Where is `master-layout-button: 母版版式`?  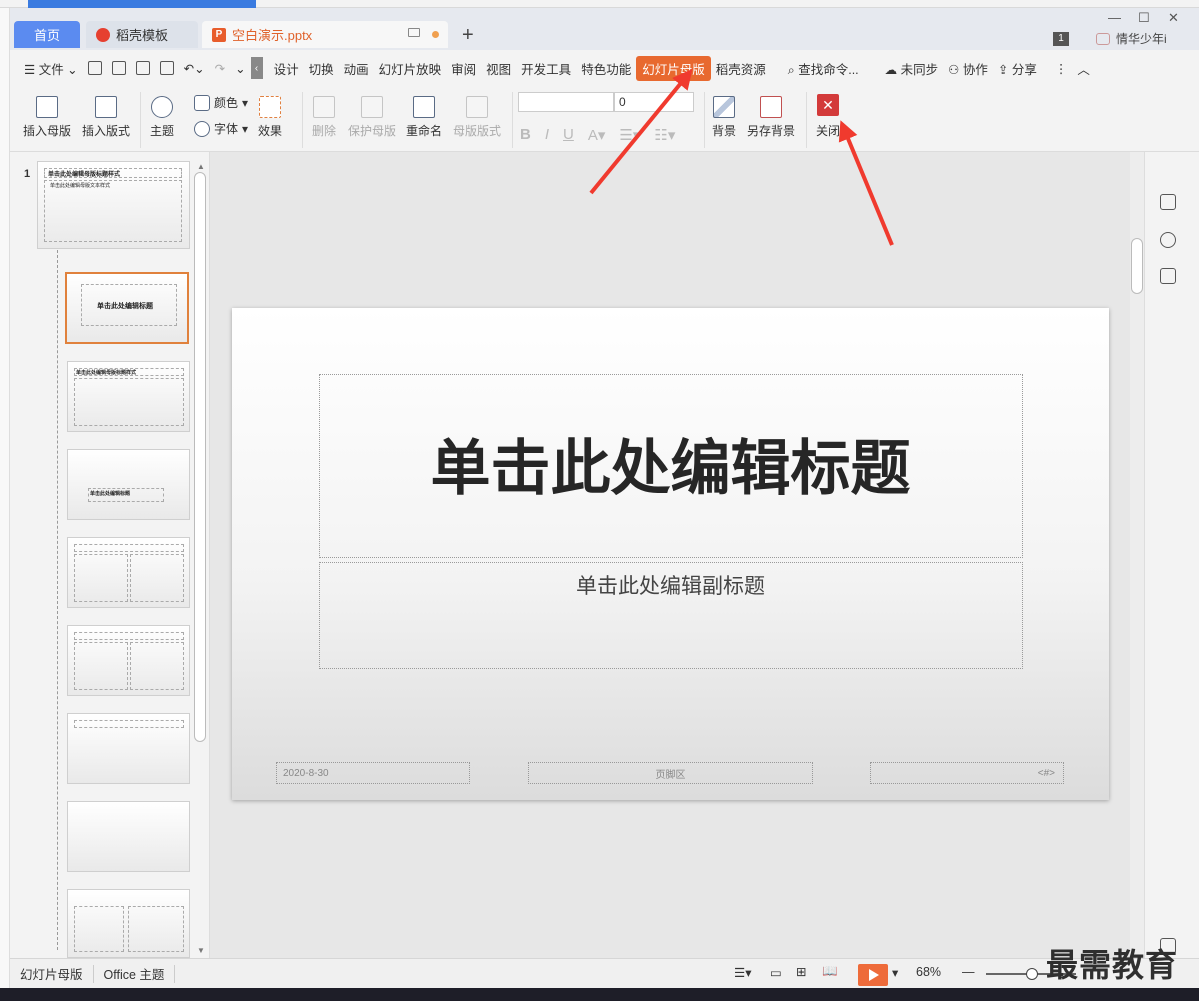 master-layout-button: 母版版式 is located at coordinates (477, 117).